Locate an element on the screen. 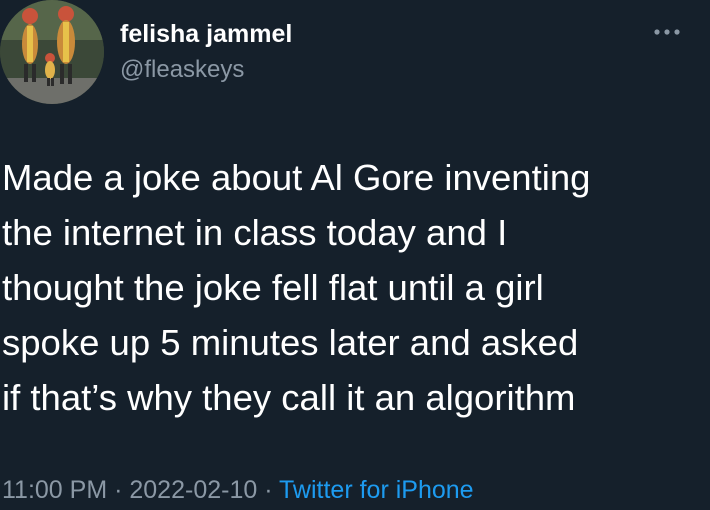  avatar-photo is located at coordinates (52, 52).